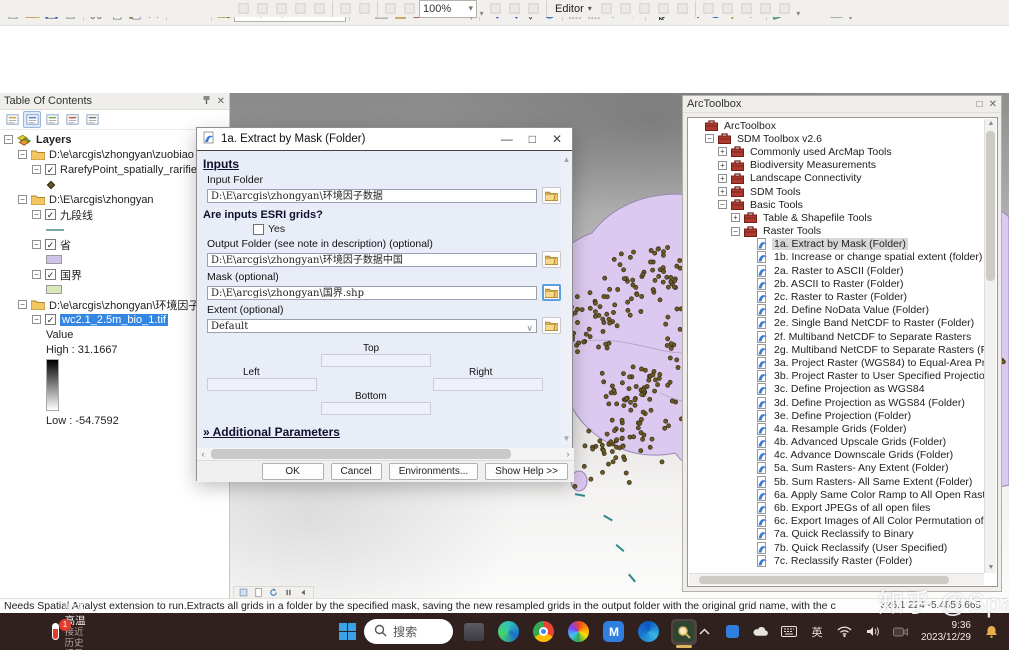 The image size is (1009, 650). I want to click on layer-checkbox: ✓, so click(50, 319).